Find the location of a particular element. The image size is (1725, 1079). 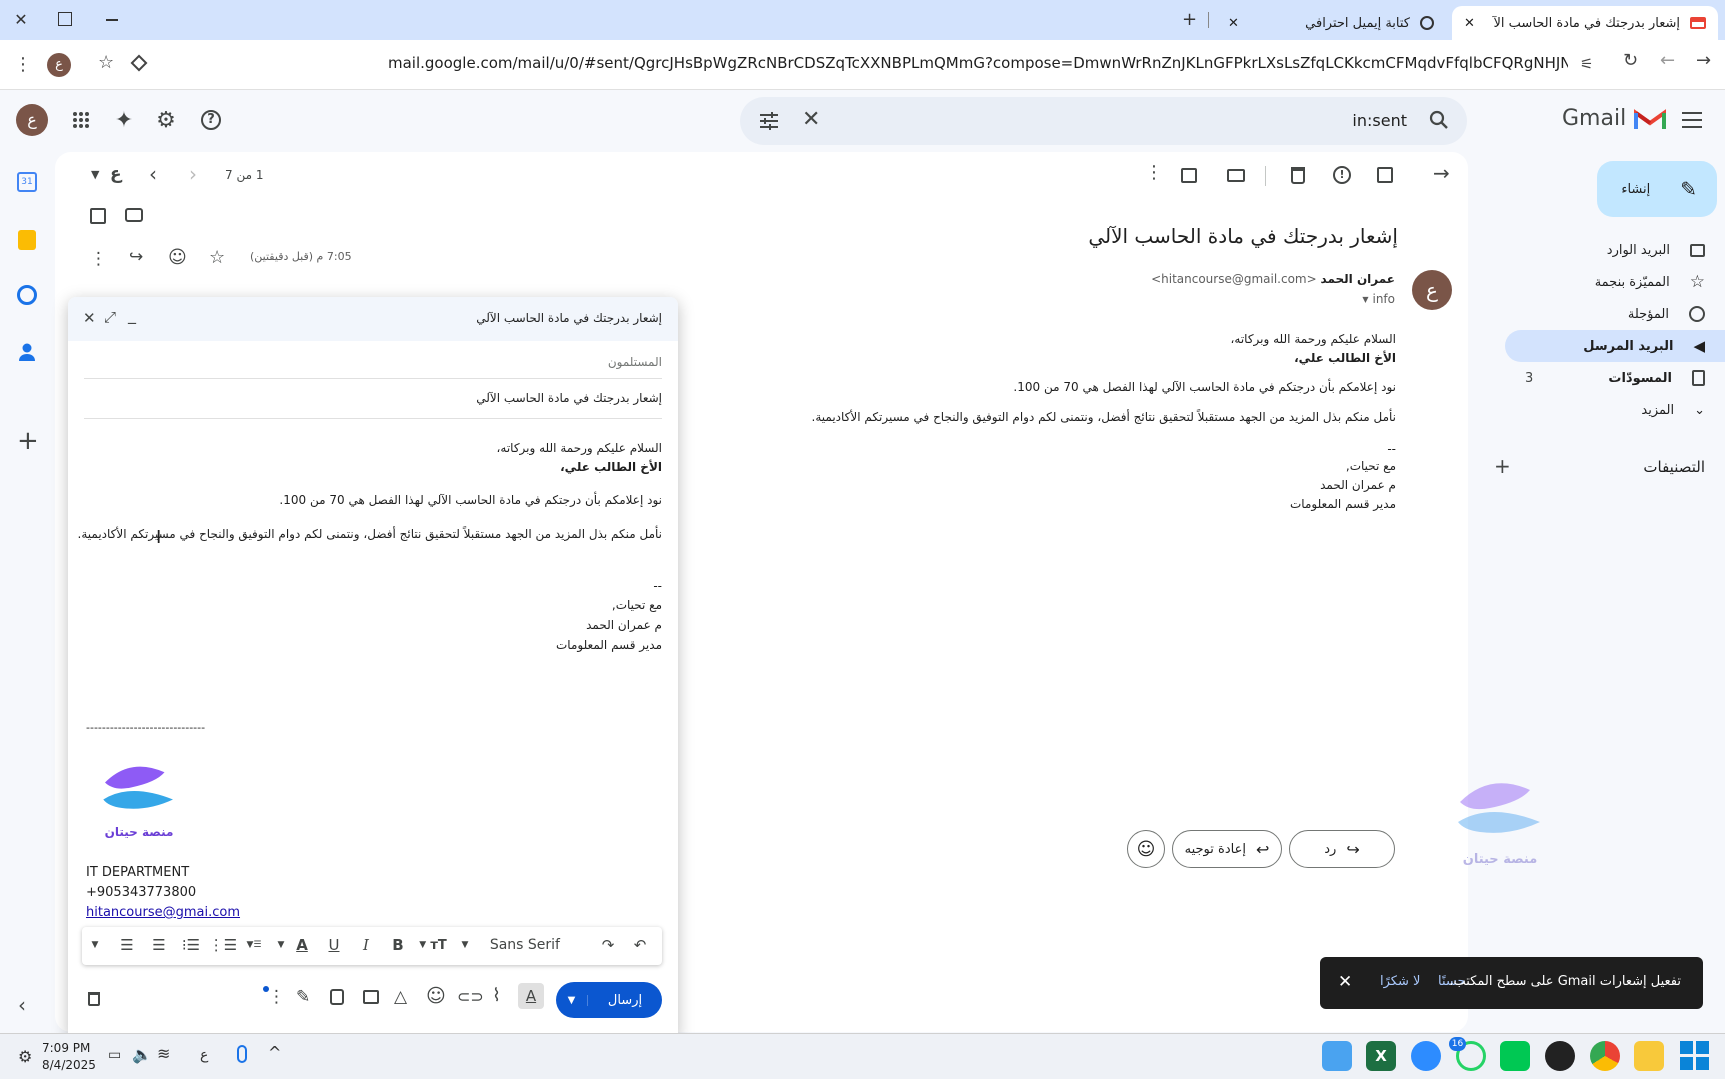

italic-icon: I is located at coordinates (366, 945).